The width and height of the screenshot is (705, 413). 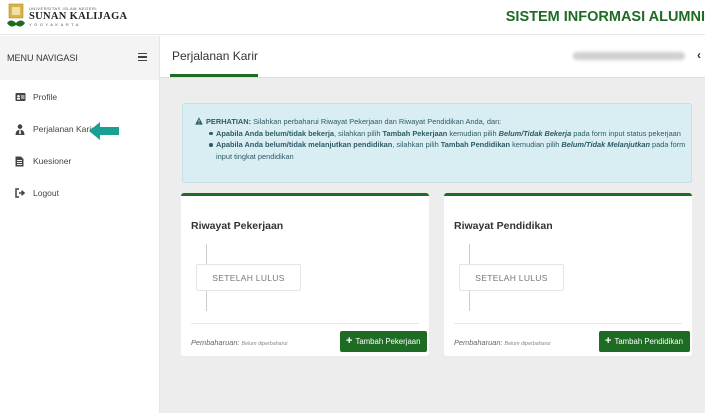 What do you see at coordinates (20, 97) in the screenshot?
I see `id-card-icon` at bounding box center [20, 97].